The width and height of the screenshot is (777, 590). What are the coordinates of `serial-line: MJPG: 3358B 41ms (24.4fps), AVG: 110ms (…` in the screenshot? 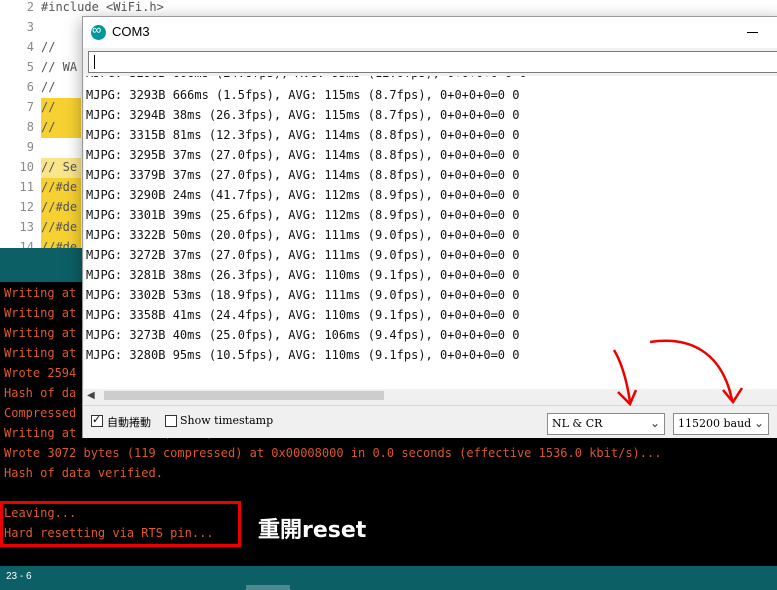 It's located at (303, 315).